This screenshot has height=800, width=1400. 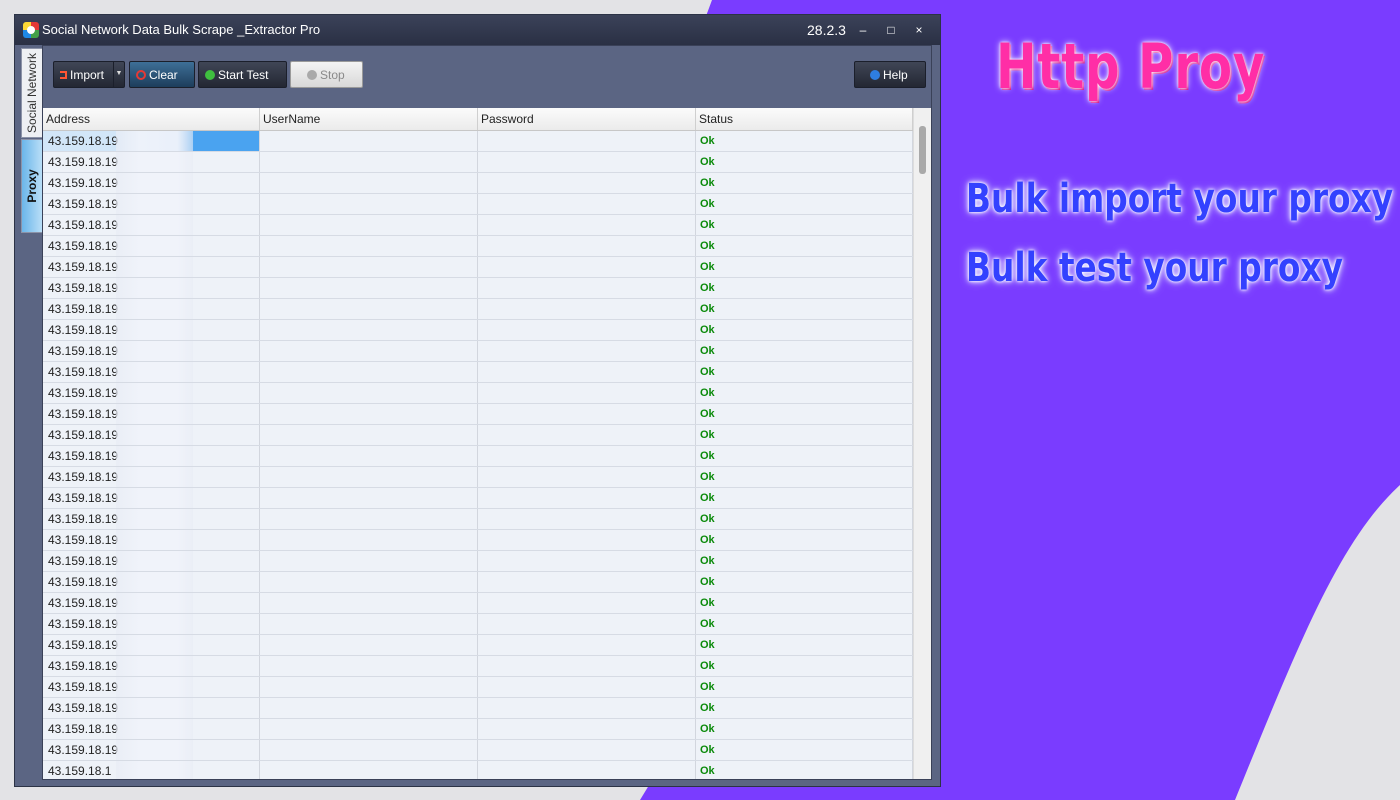 What do you see at coordinates (863, 30) in the screenshot?
I see `minimize-button: –` at bounding box center [863, 30].